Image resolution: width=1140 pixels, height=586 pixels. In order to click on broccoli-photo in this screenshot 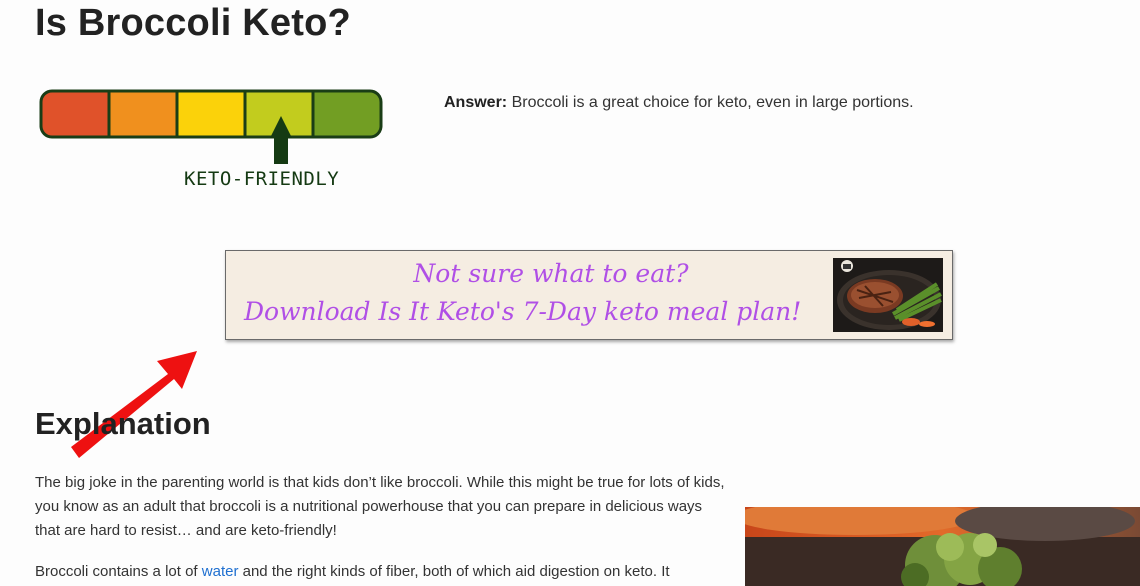, I will do `click(942, 546)`.